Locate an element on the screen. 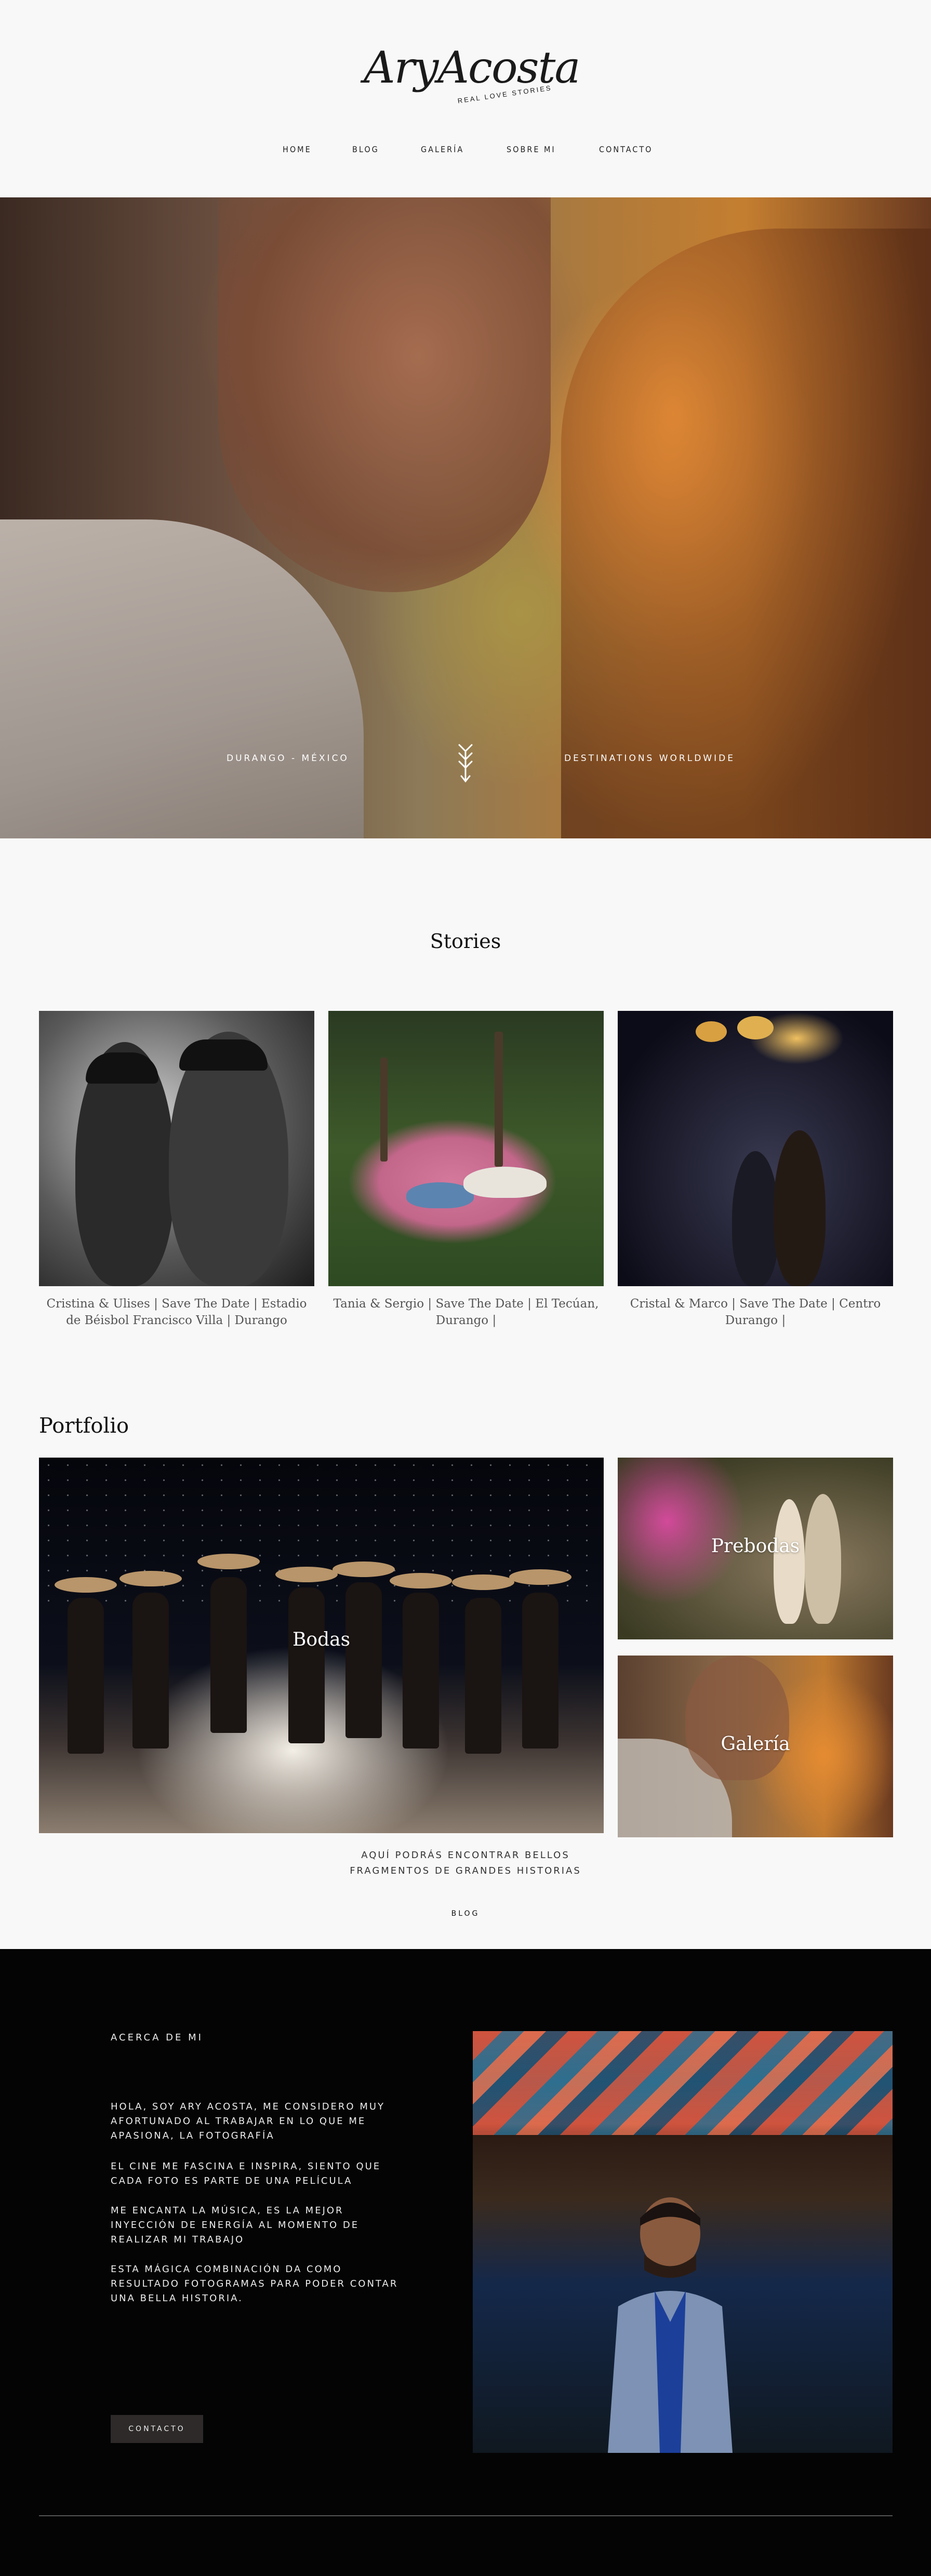  portfolio-label: Galería is located at coordinates (755, 1744).